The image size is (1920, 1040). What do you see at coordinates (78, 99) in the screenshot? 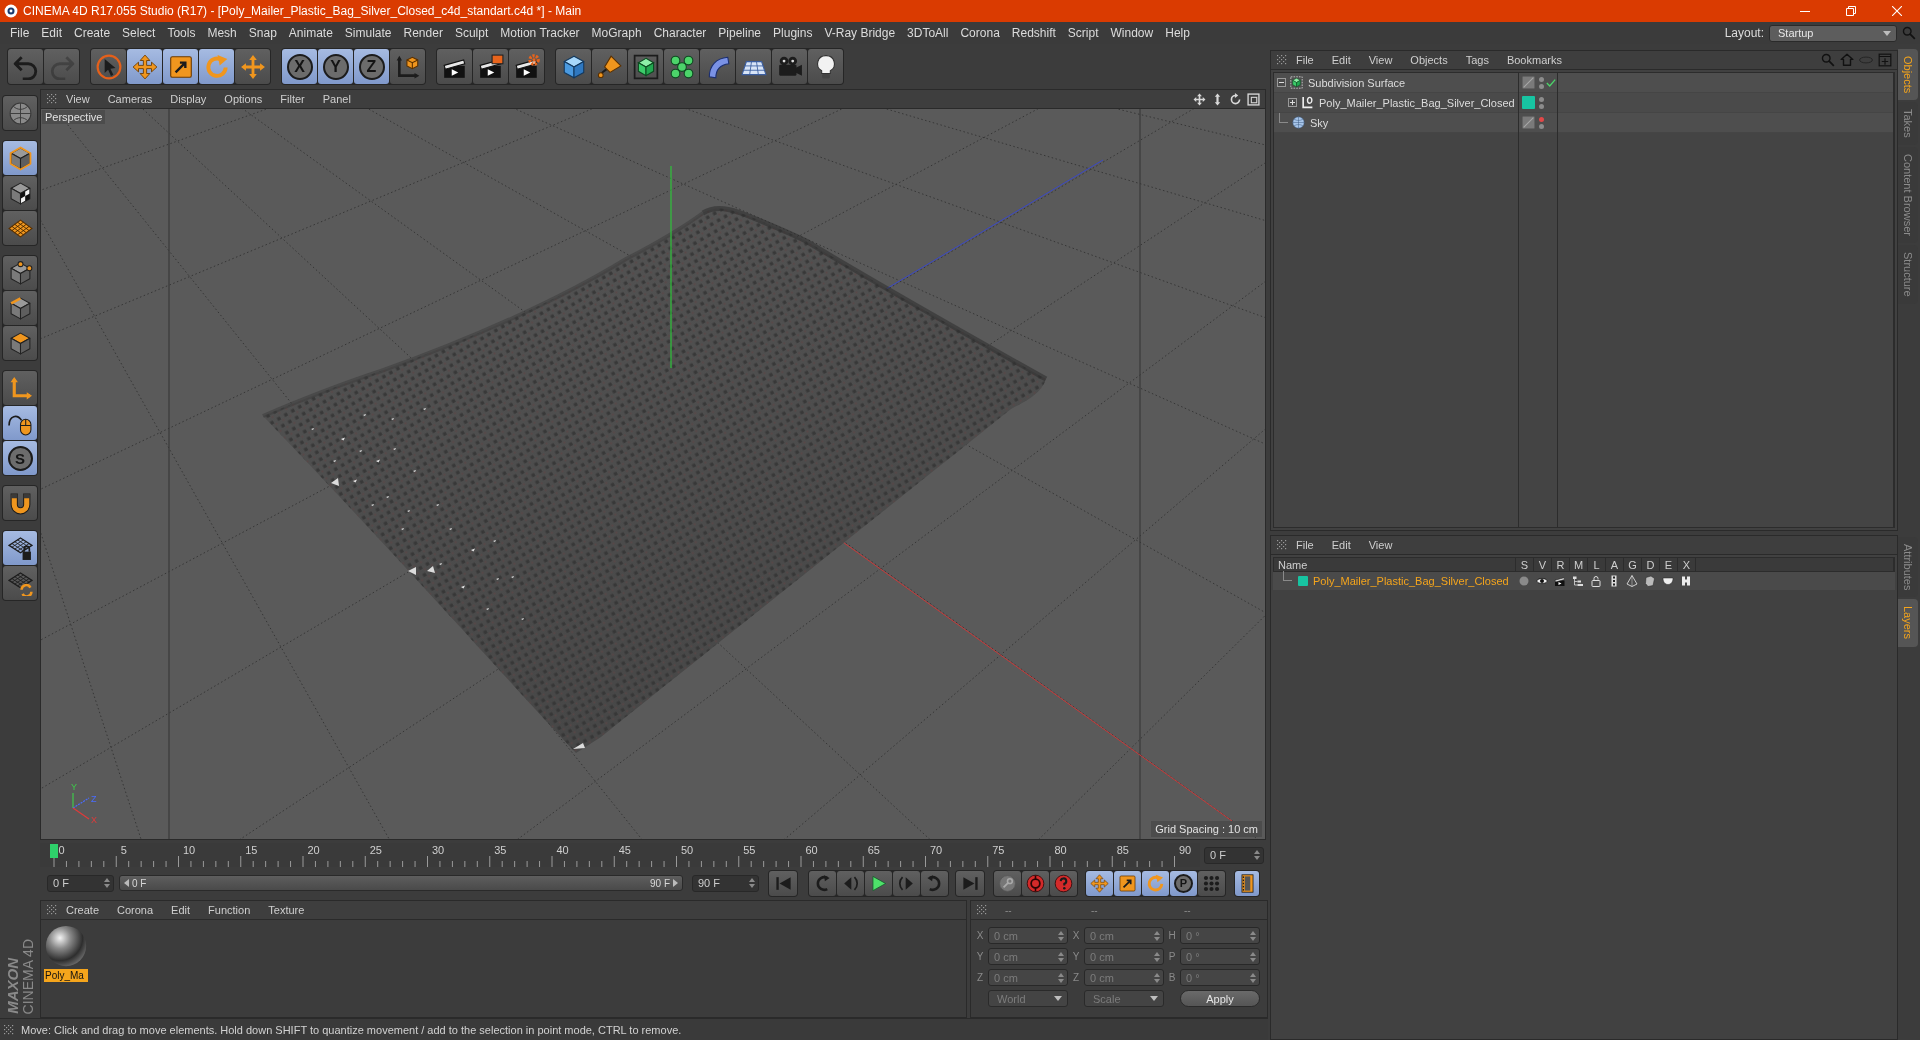
I see `viewport-menu-item: View` at bounding box center [78, 99].